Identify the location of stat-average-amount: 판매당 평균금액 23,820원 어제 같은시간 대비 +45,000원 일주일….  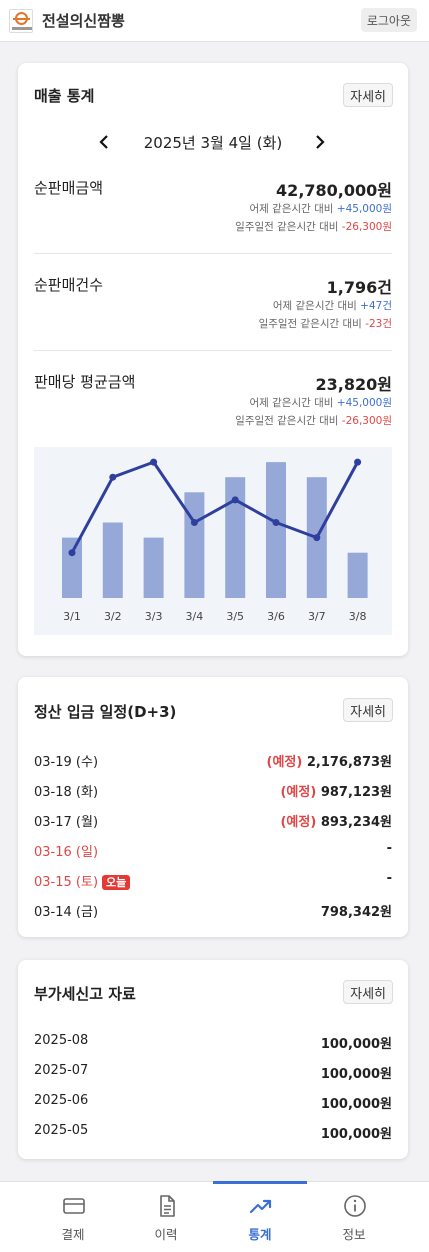
(213, 401).